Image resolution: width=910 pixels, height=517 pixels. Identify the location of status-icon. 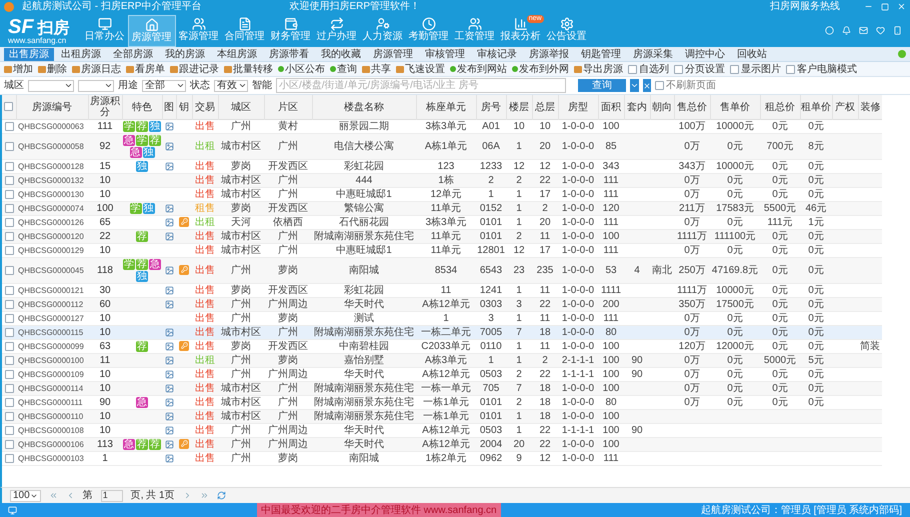
(829, 30).